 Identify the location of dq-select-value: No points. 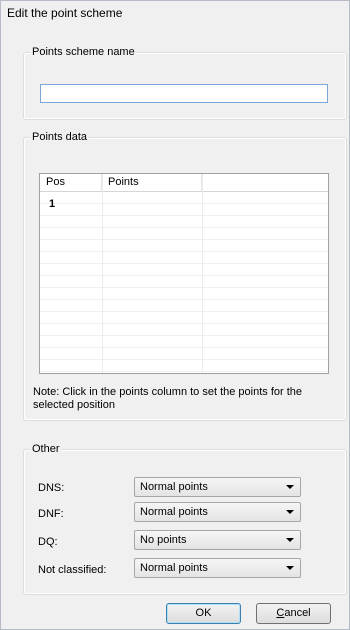
(163, 540).